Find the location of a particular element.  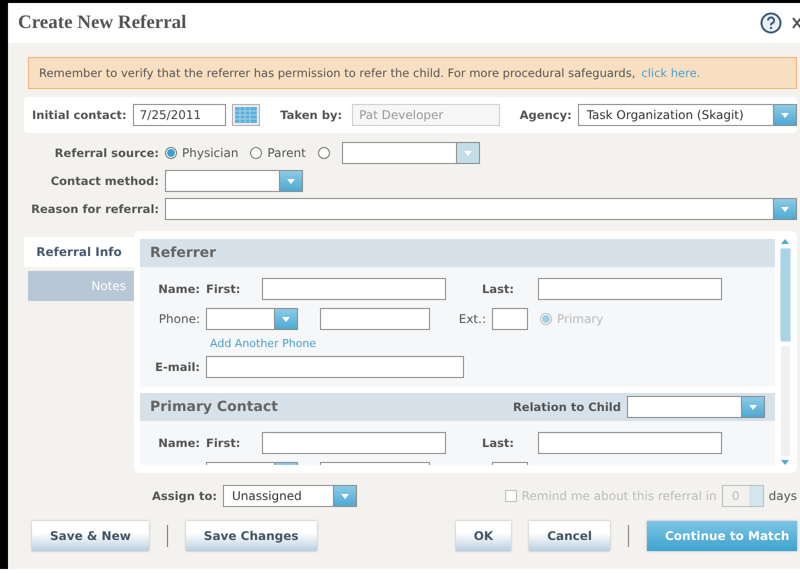

radio-label: Parent is located at coordinates (286, 153).